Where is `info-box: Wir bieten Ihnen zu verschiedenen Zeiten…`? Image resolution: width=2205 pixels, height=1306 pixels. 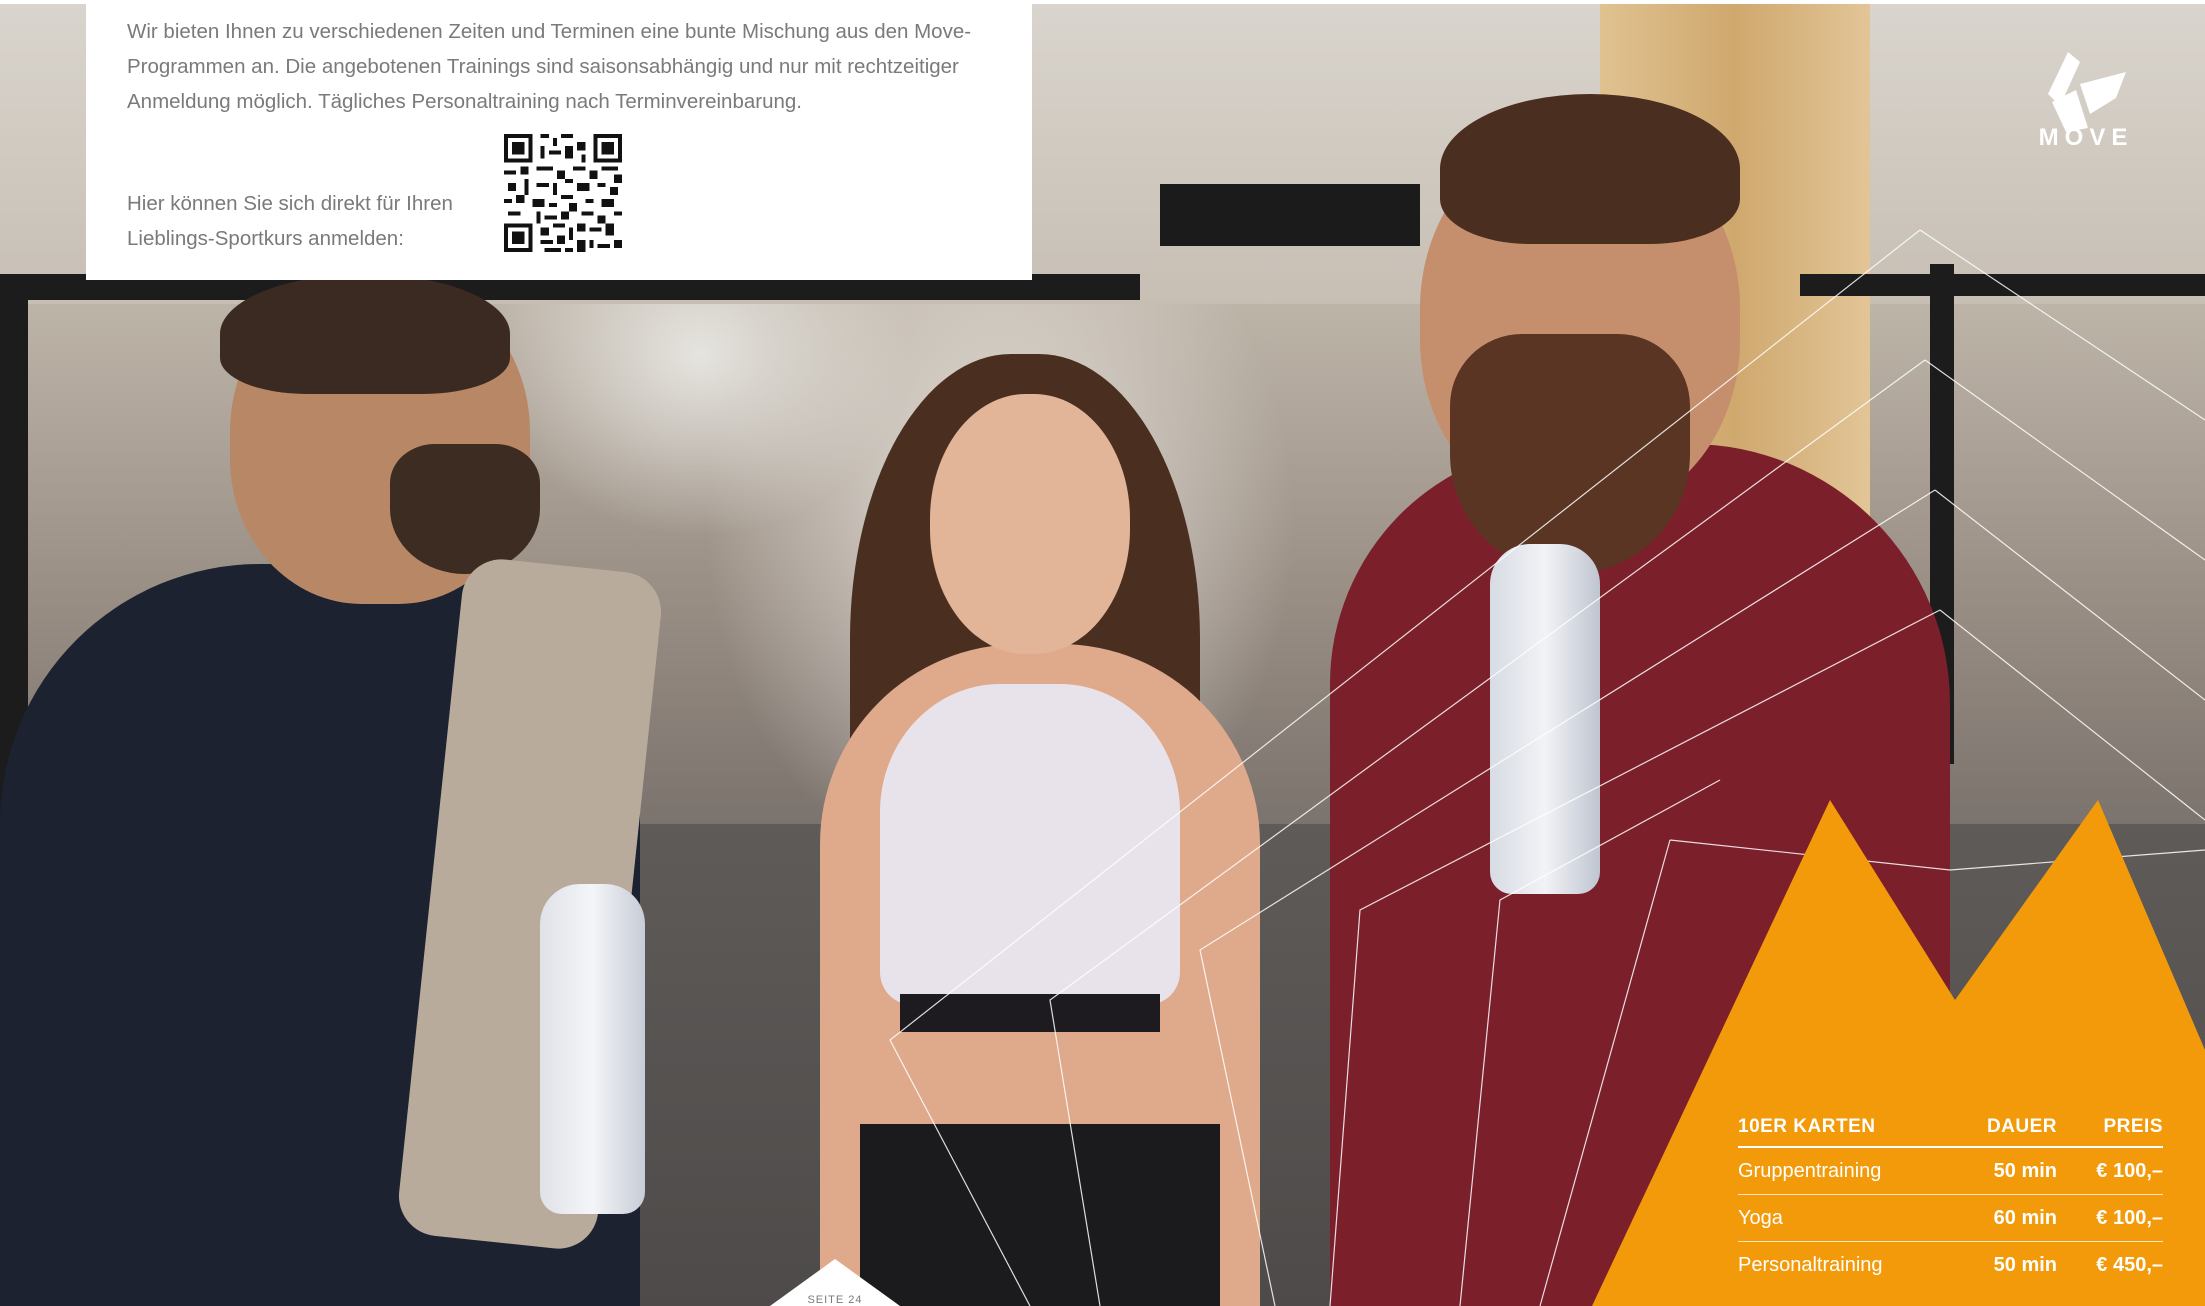 info-box: Wir bieten Ihnen zu verschiedenen Zeiten… is located at coordinates (559, 142).